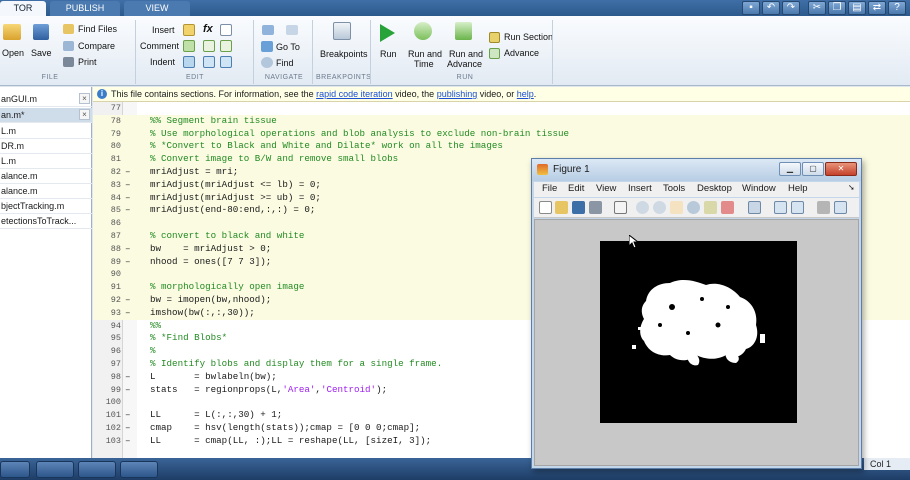 The width and height of the screenshot is (910, 480). I want to click on quick-access-cut-icon: ✂, so click(817, 8).